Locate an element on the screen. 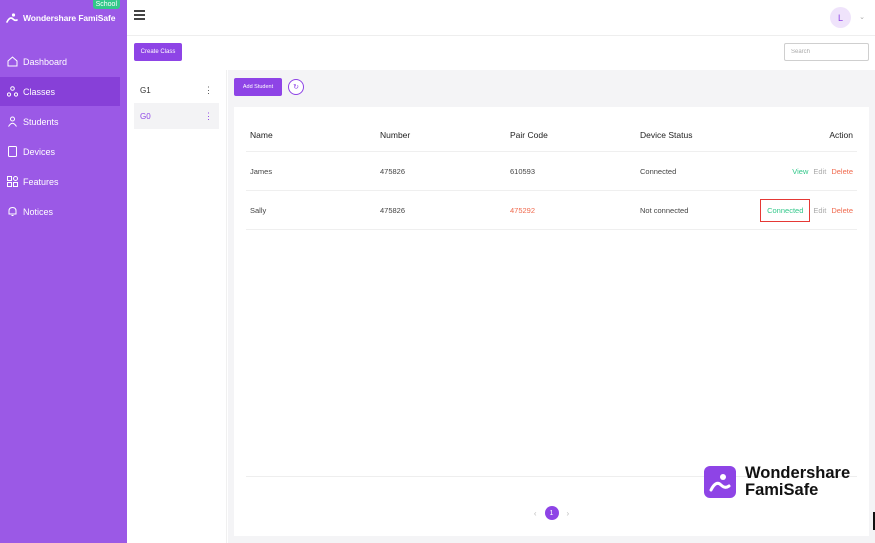 Image resolution: width=875 pixels, height=543 pixels. sidebar-item-label: Devices is located at coordinates (39, 151).